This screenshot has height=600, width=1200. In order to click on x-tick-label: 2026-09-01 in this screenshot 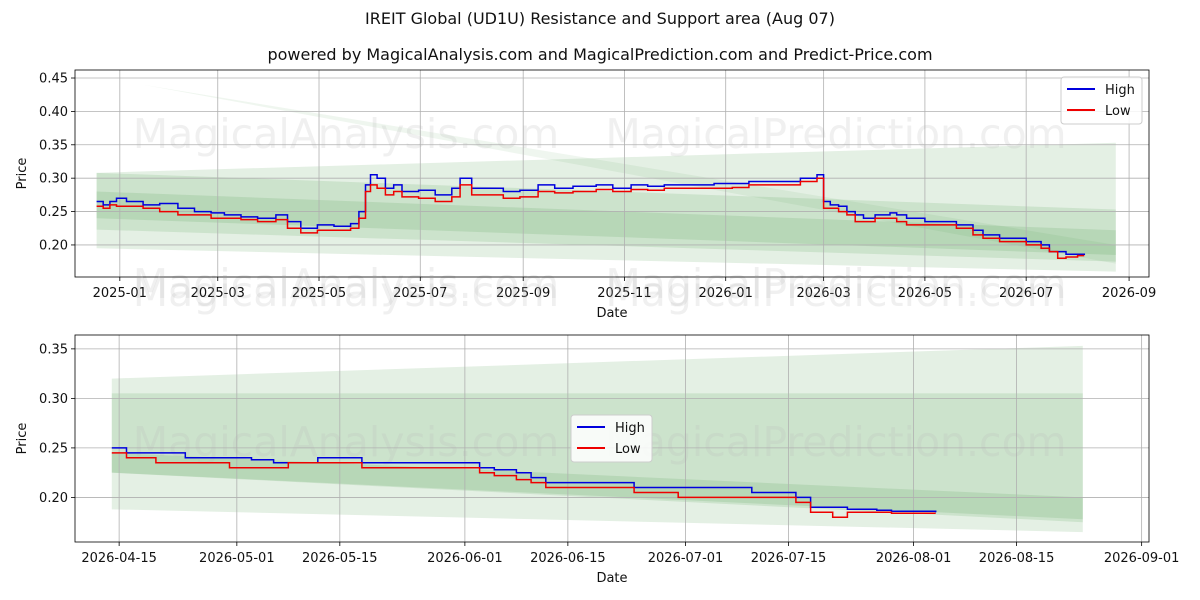, I will do `click(1142, 558)`.